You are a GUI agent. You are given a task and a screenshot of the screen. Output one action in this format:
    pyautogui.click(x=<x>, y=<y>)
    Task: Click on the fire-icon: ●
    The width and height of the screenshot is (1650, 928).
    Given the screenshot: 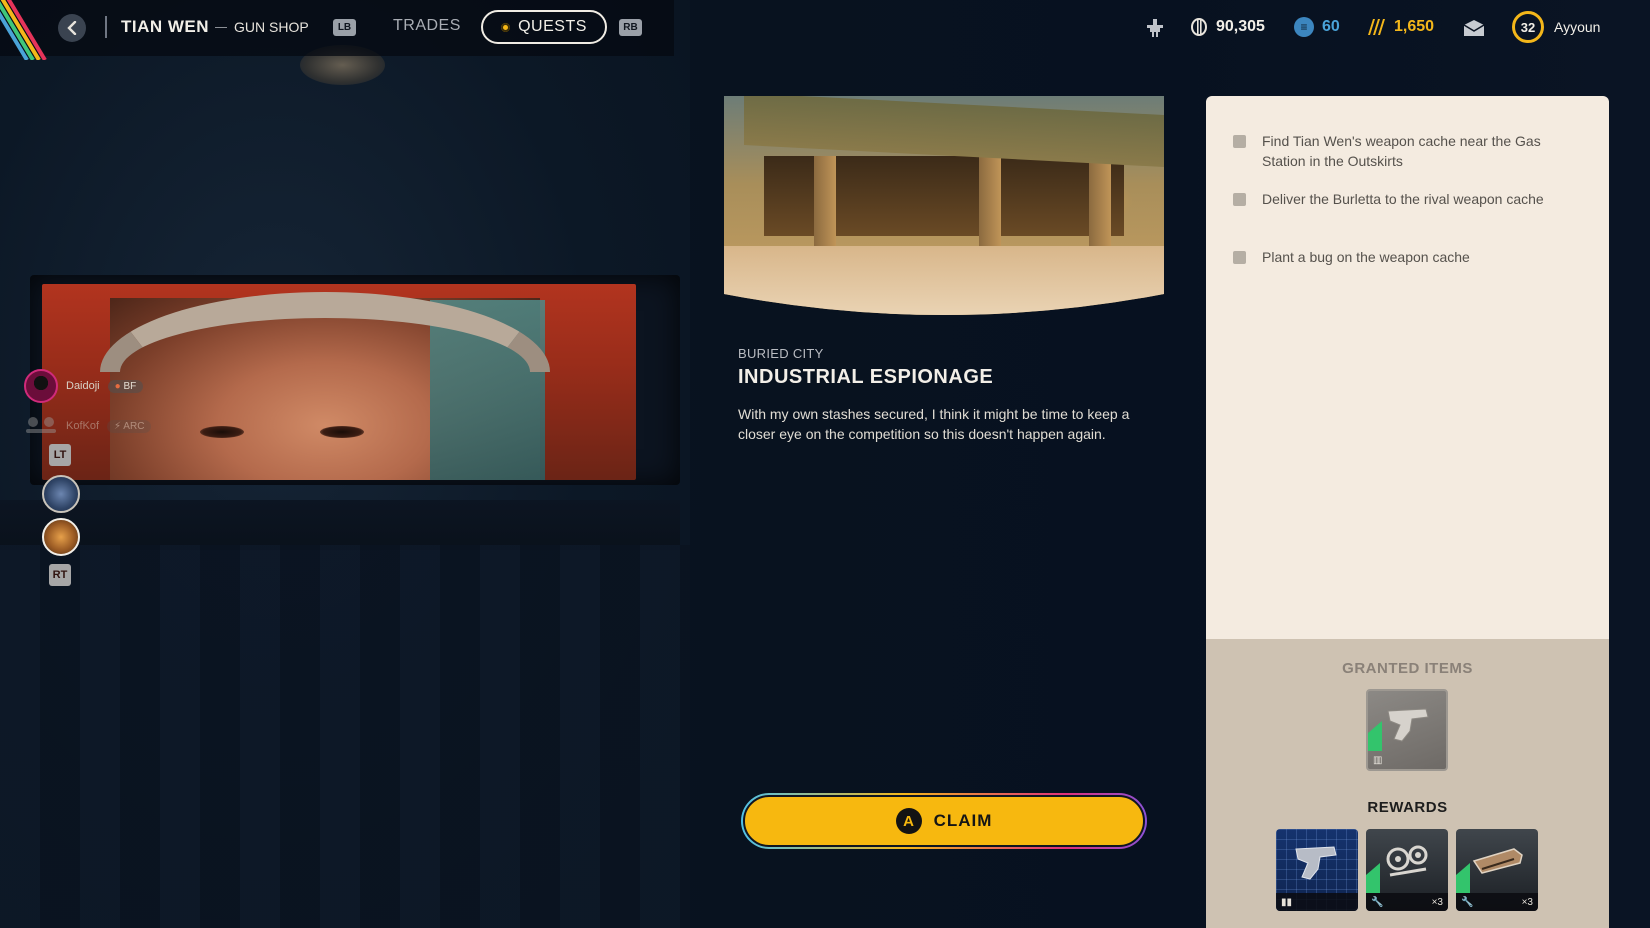 What is the action you would take?
    pyautogui.click(x=117, y=386)
    